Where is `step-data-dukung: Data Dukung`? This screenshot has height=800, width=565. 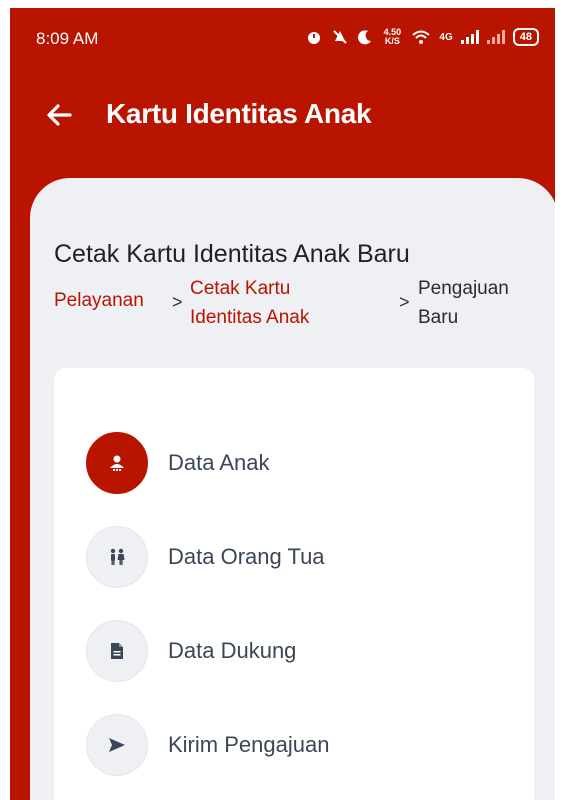 step-data-dukung: Data Dukung is located at coordinates (296, 652).